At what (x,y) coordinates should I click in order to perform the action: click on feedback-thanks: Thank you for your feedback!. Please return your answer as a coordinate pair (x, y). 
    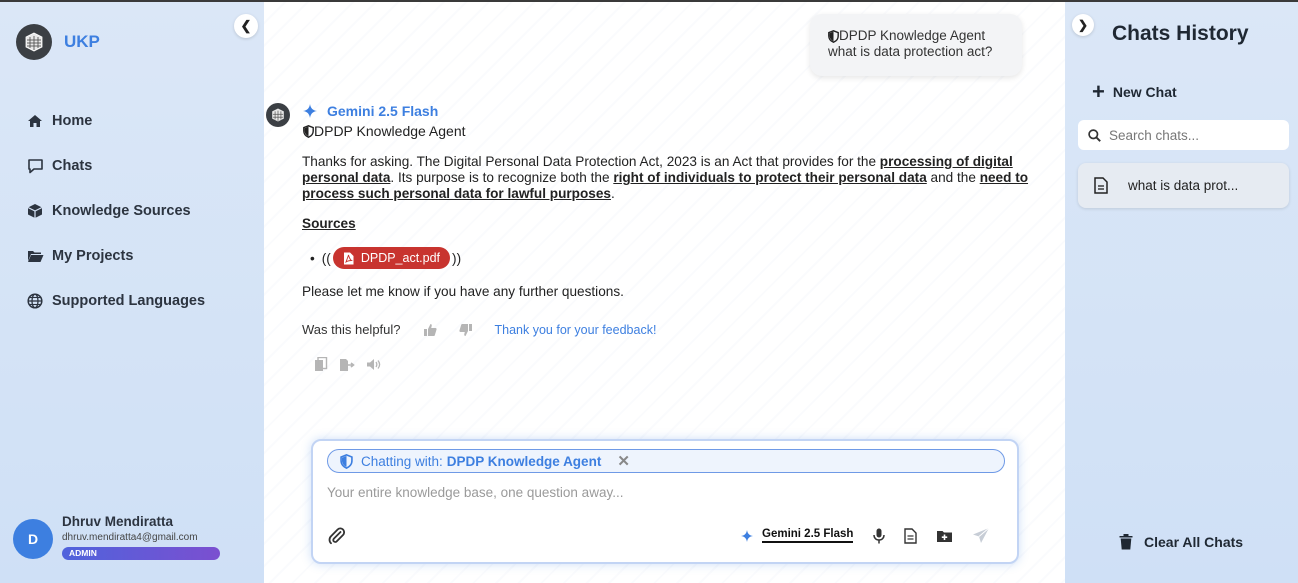
    Looking at the image, I should click on (575, 329).